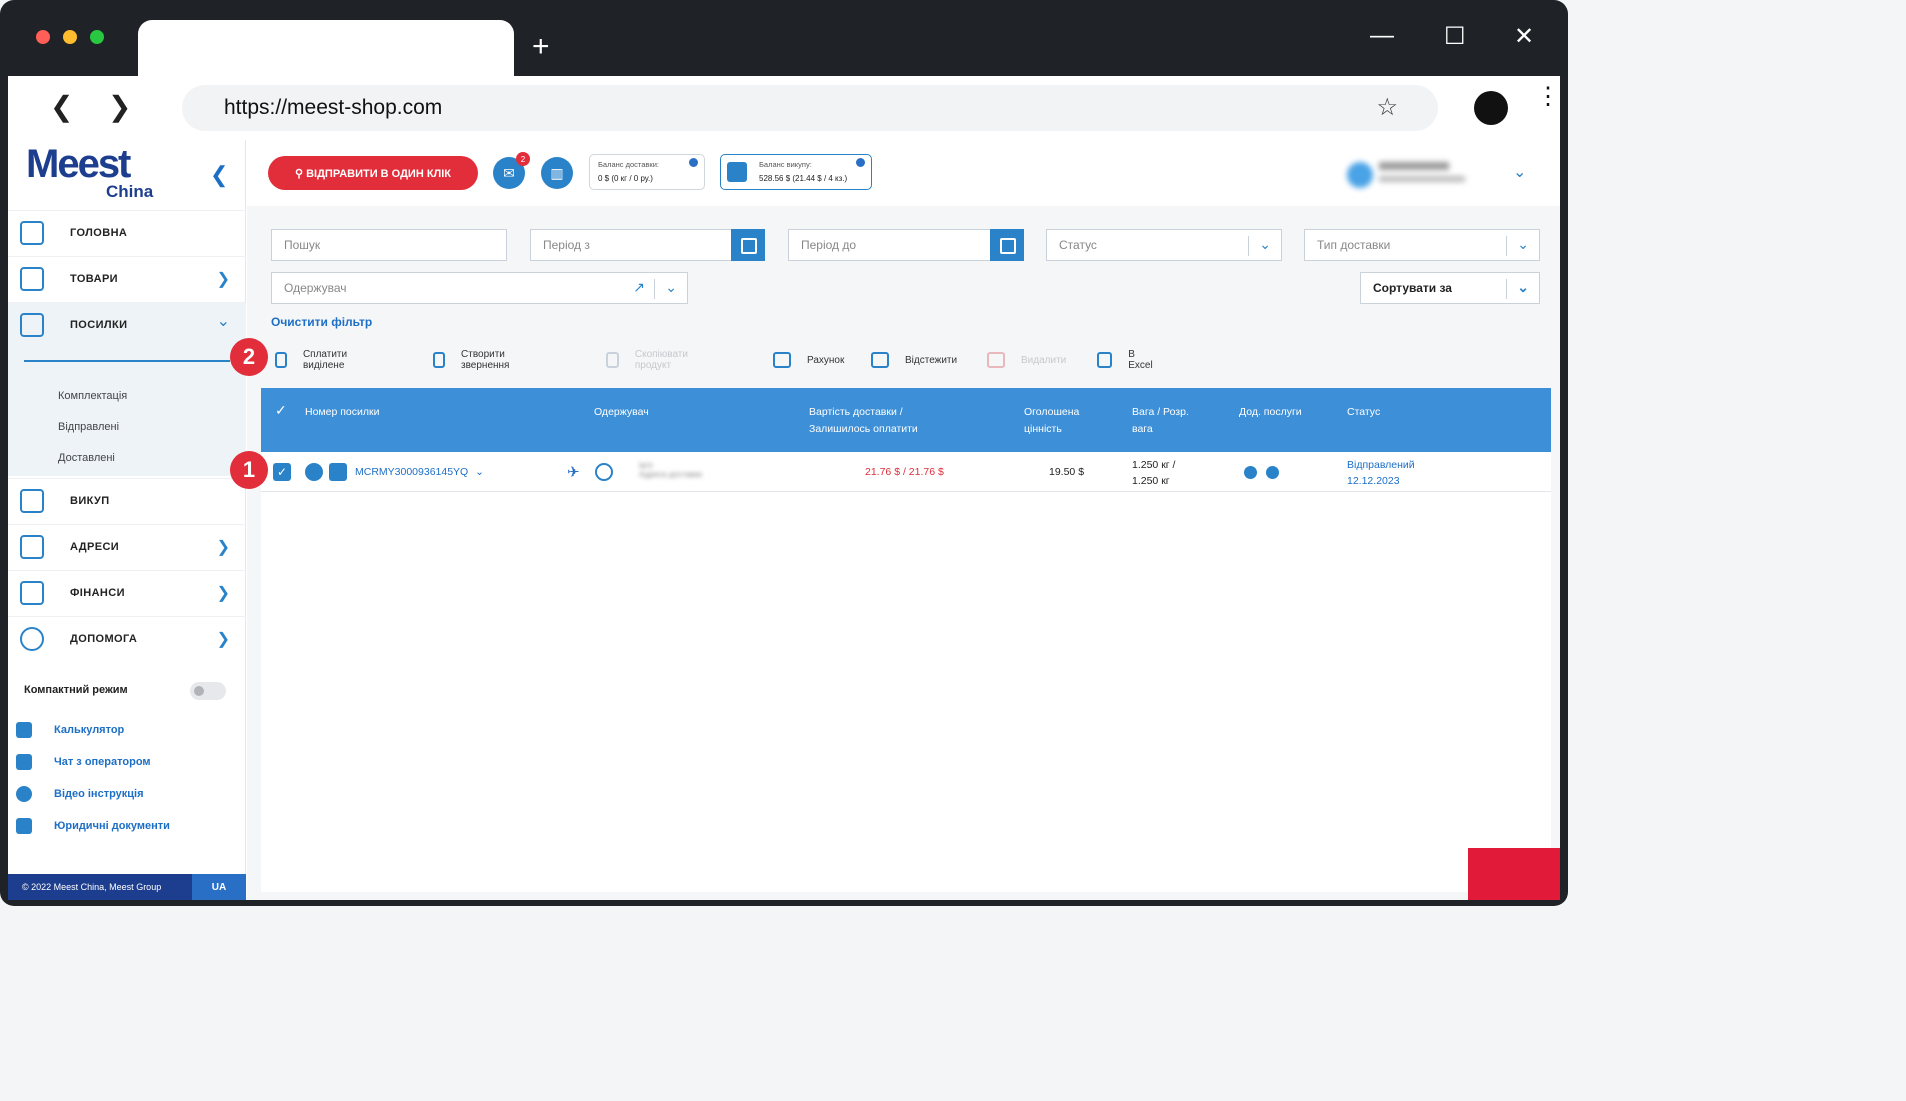  I want to click on sidebar-item-buyout: Викуп, so click(127, 500).